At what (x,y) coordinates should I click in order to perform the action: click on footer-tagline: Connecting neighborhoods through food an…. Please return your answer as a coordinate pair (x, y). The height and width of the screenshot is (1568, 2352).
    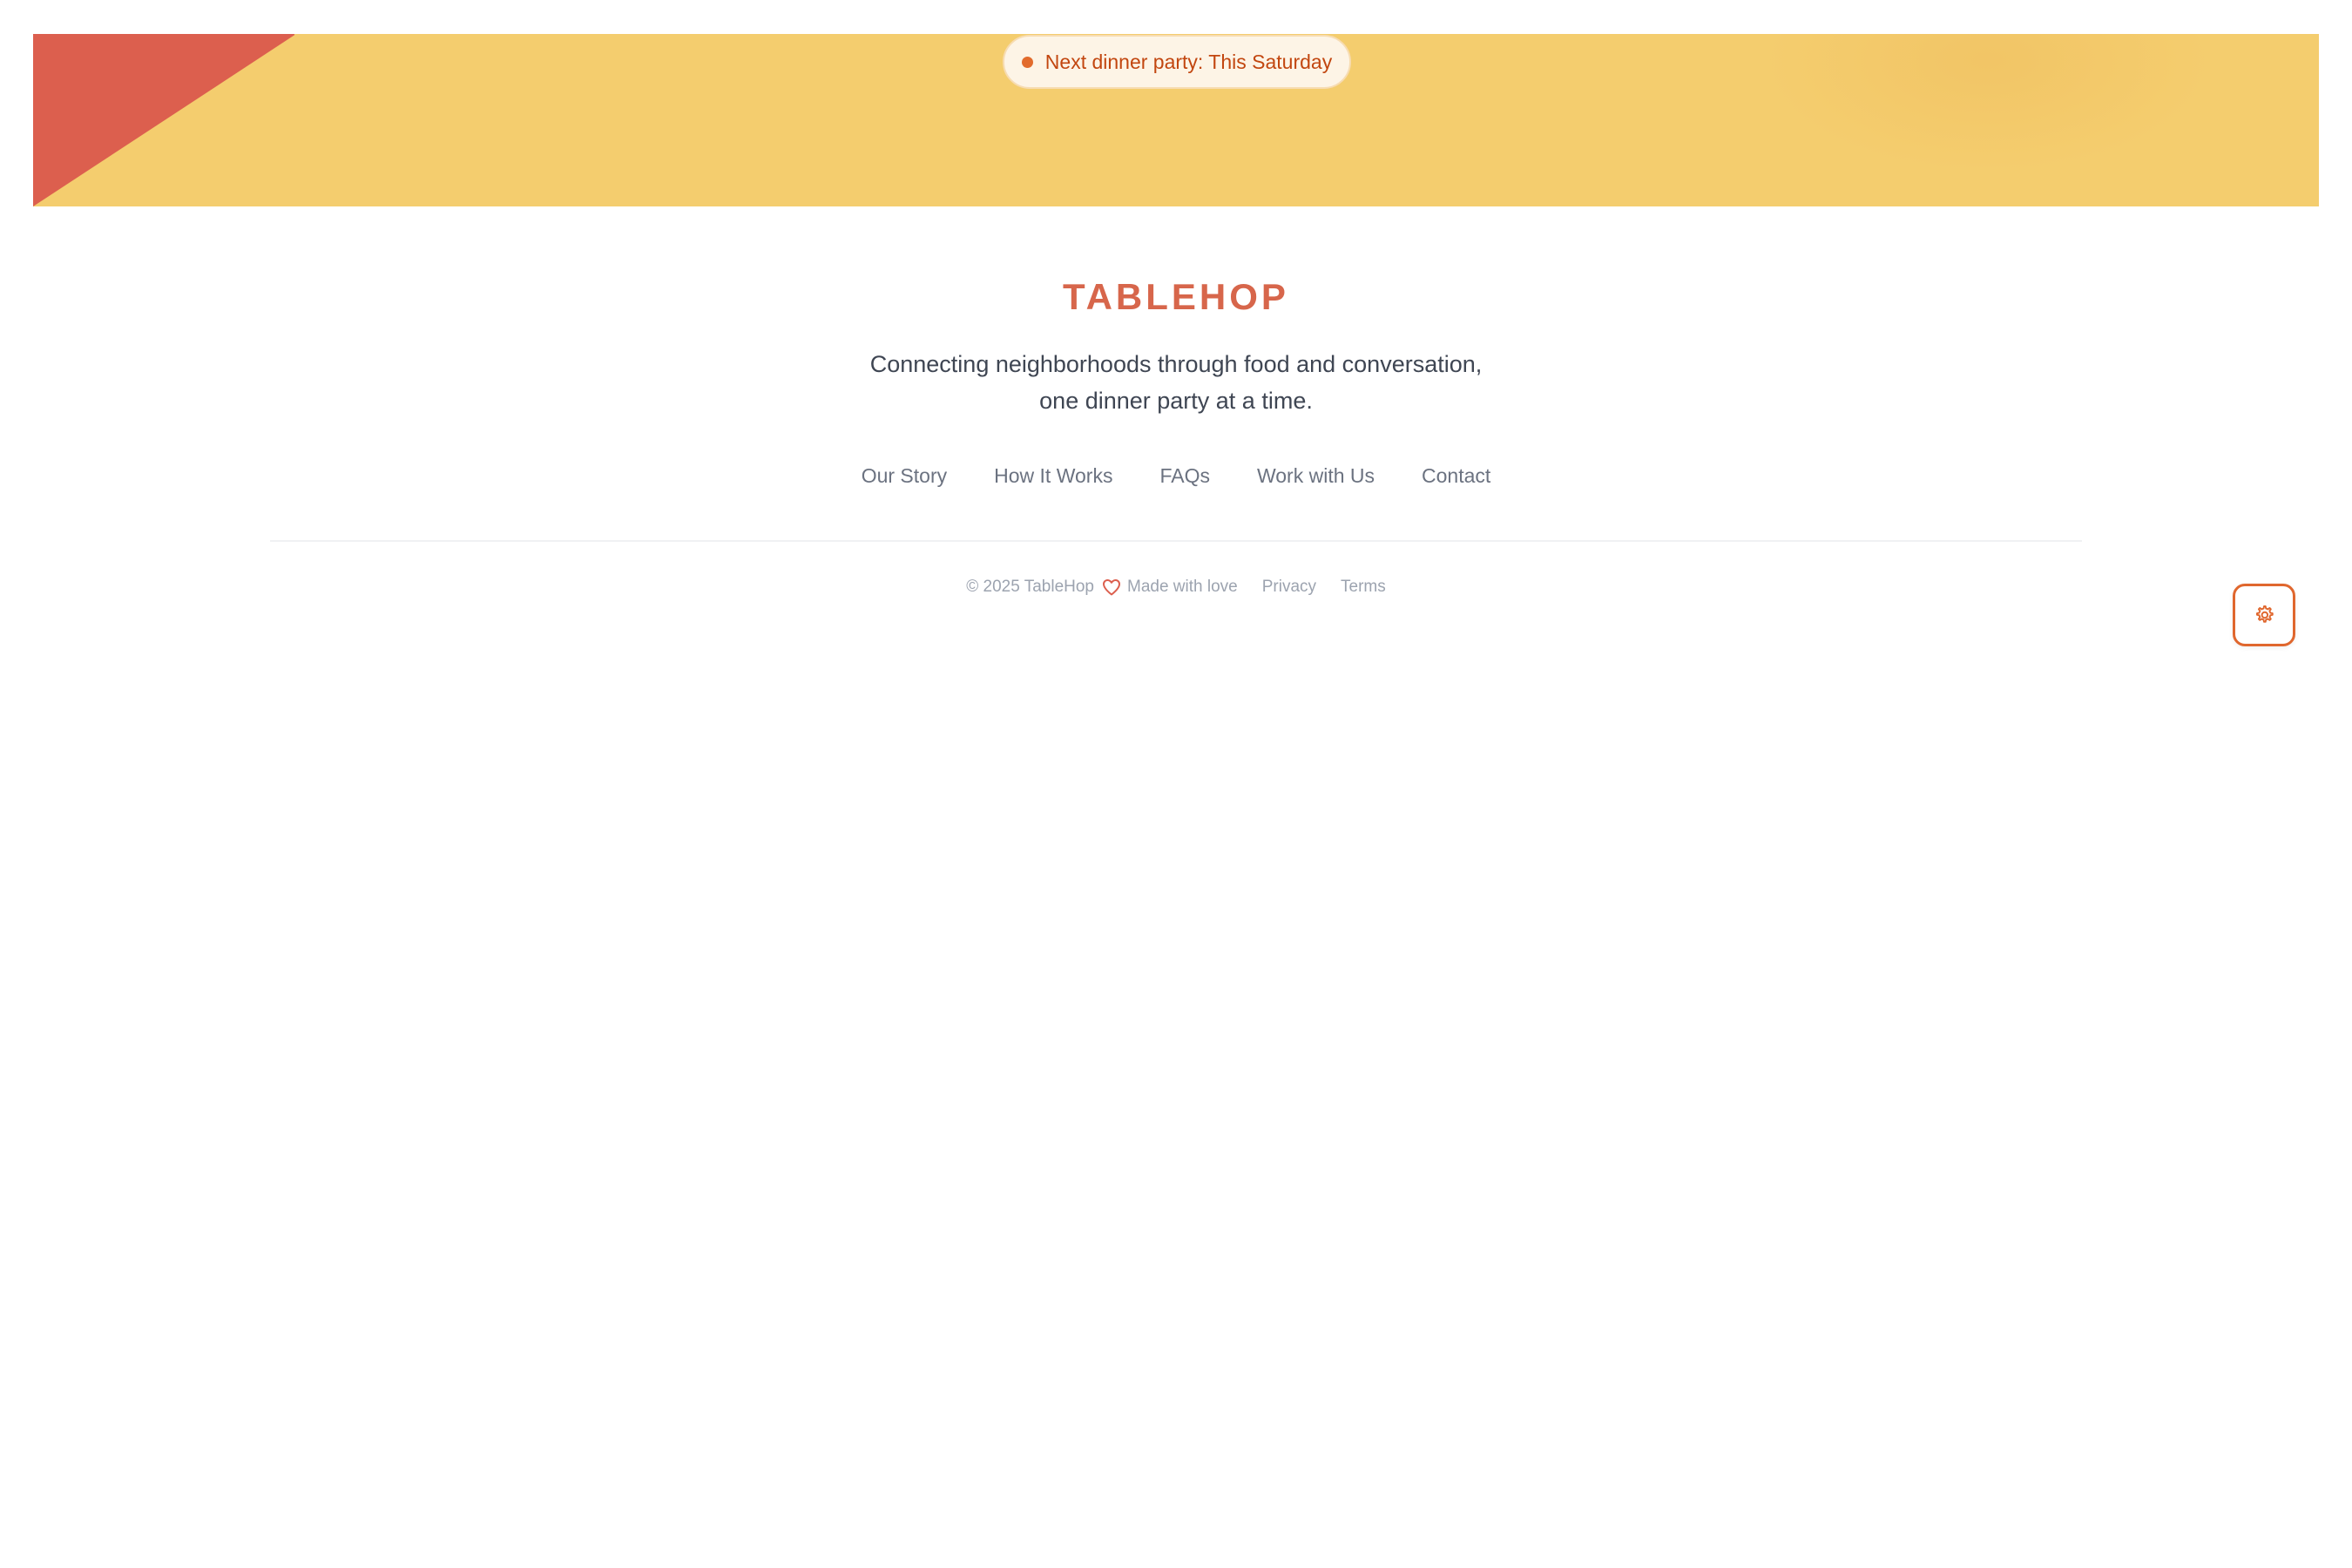
    Looking at the image, I should click on (1176, 383).